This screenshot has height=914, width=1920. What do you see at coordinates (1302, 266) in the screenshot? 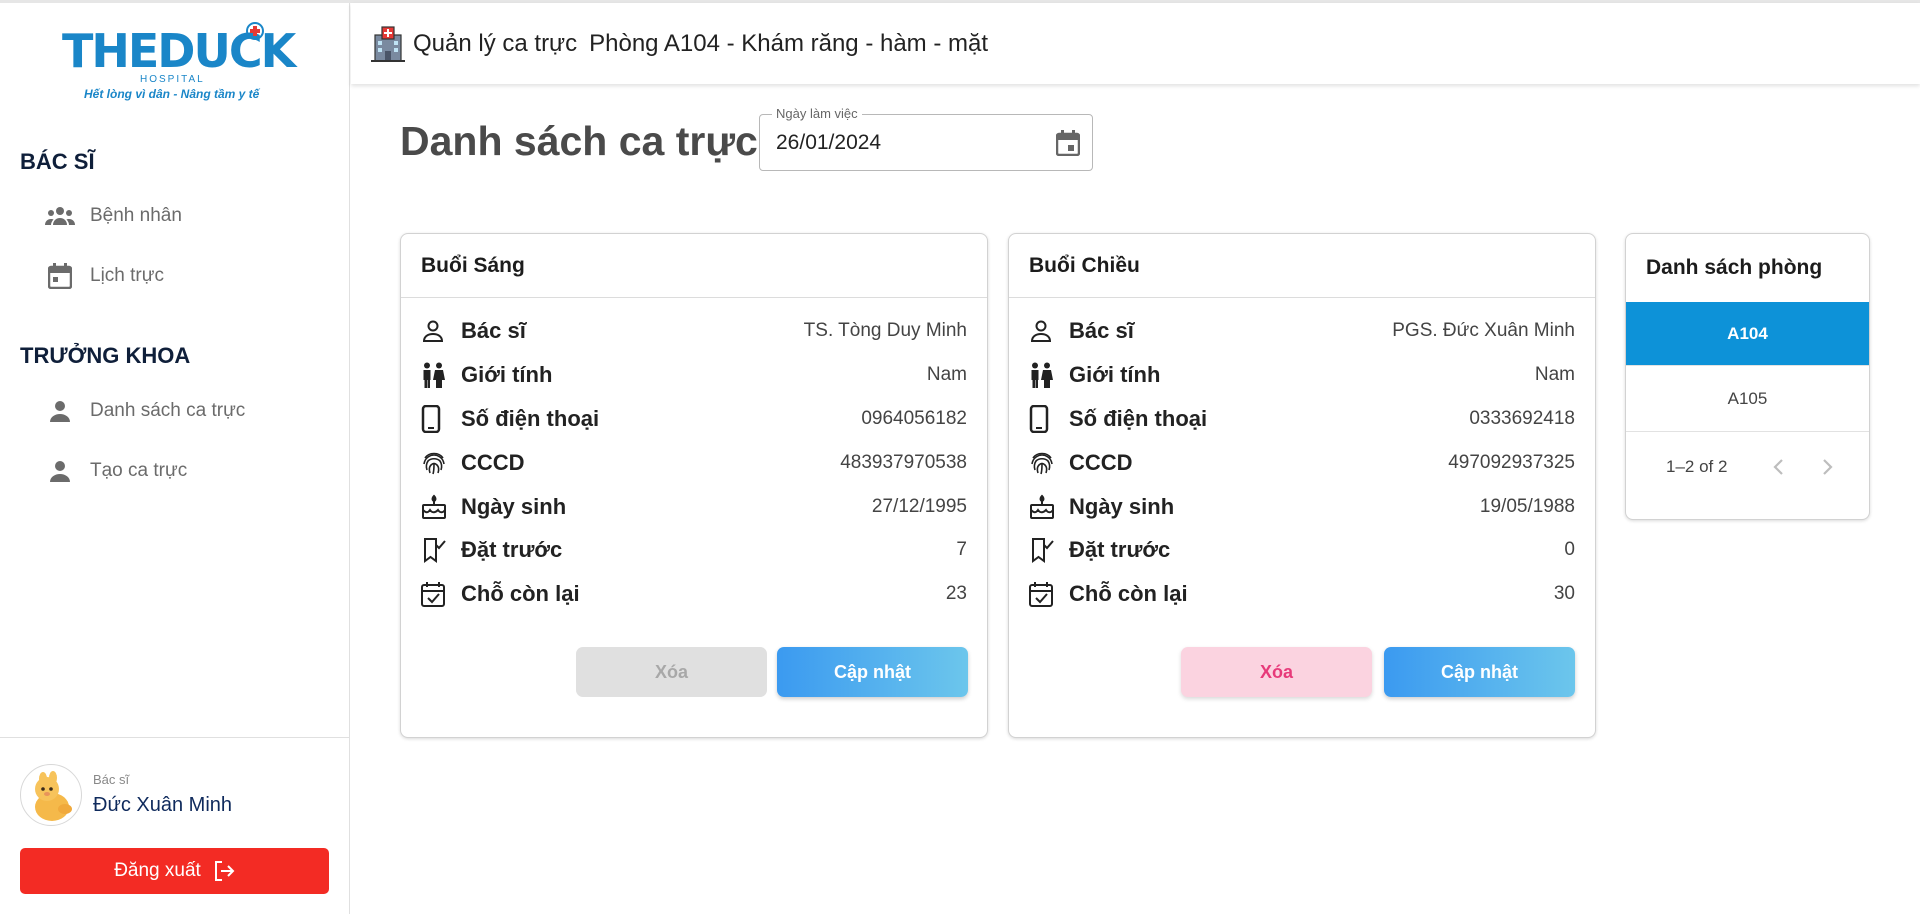
I see `shift-title: Buổi Chiều` at bounding box center [1302, 266].